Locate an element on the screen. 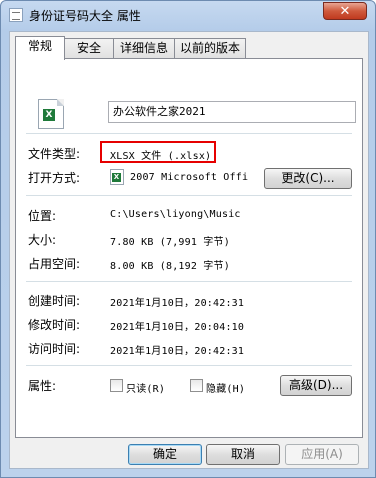 This screenshot has height=478, width=376. modified-value: 2021年1月10日，20:04:10 is located at coordinates (177, 327).